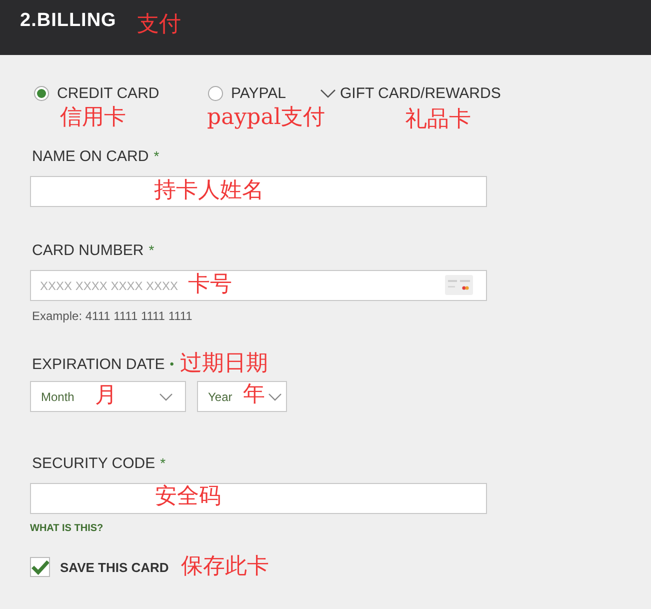 The image size is (651, 609). Describe the element at coordinates (94, 463) in the screenshot. I see `field-label: SECURITY CODE` at that location.